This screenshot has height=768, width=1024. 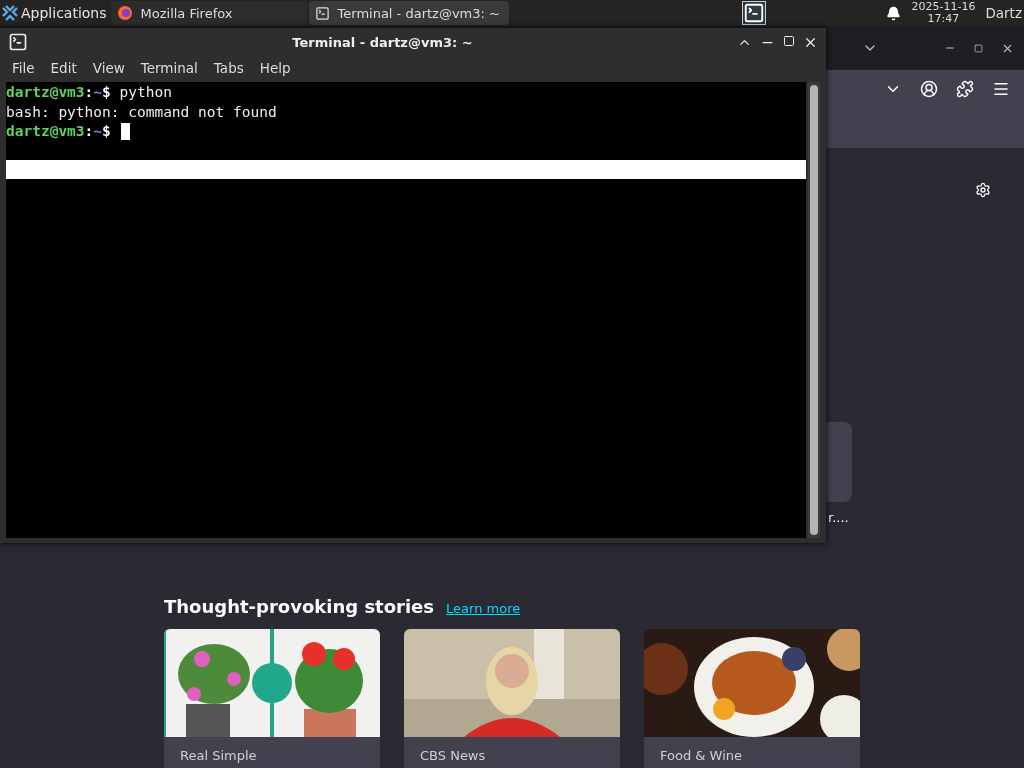 What do you see at coordinates (272, 698) in the screenshot?
I see `story-card: Real Simple` at bounding box center [272, 698].